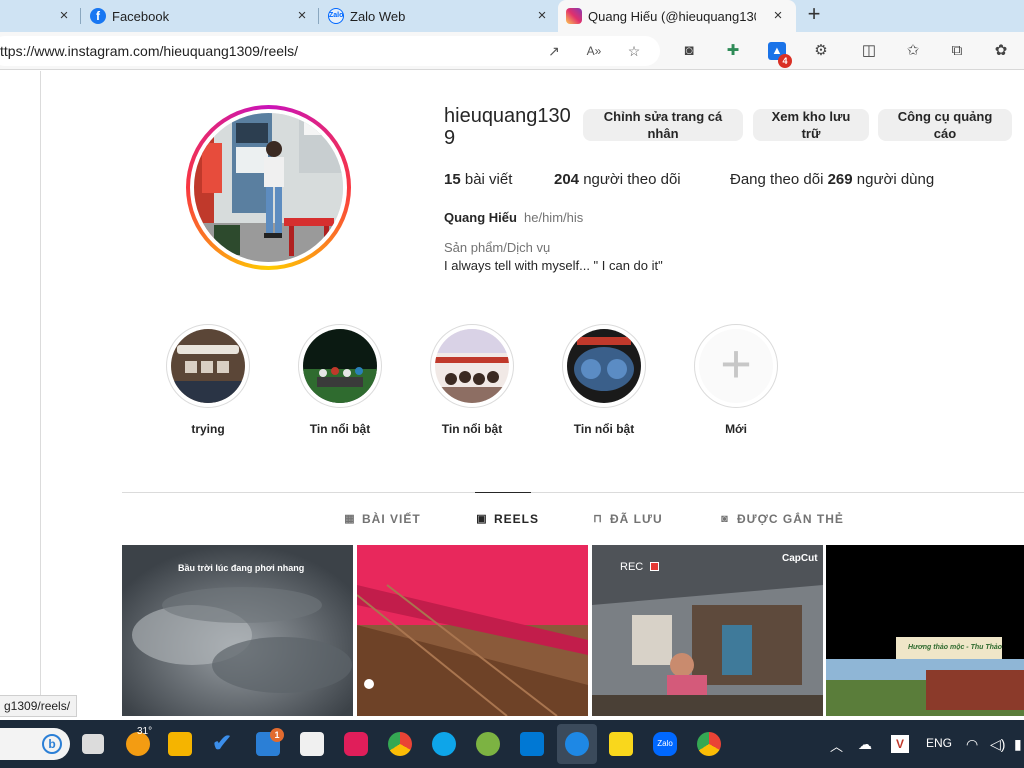 Image resolution: width=1024 pixels, height=768 pixels. What do you see at coordinates (621, 744) in the screenshot?
I see `sticky-notes-icon` at bounding box center [621, 744].